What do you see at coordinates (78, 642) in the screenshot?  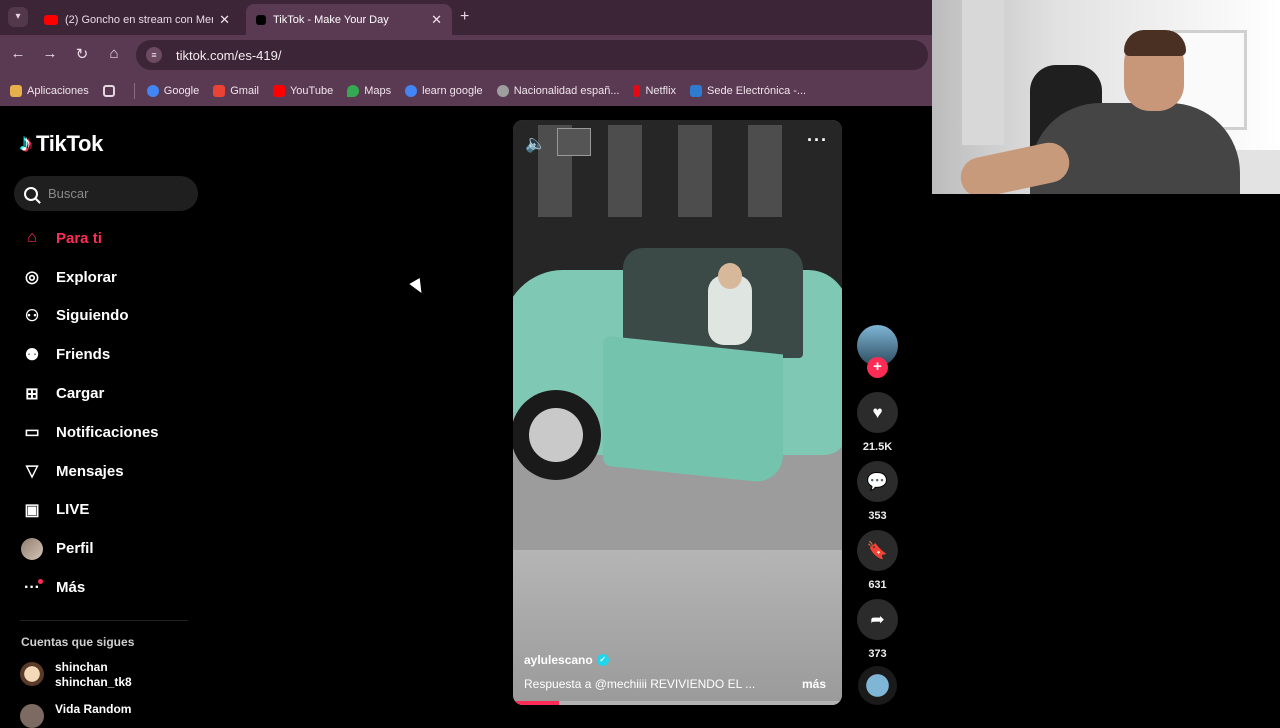 I see `following-section-title: Cuentas que sigues` at bounding box center [78, 642].